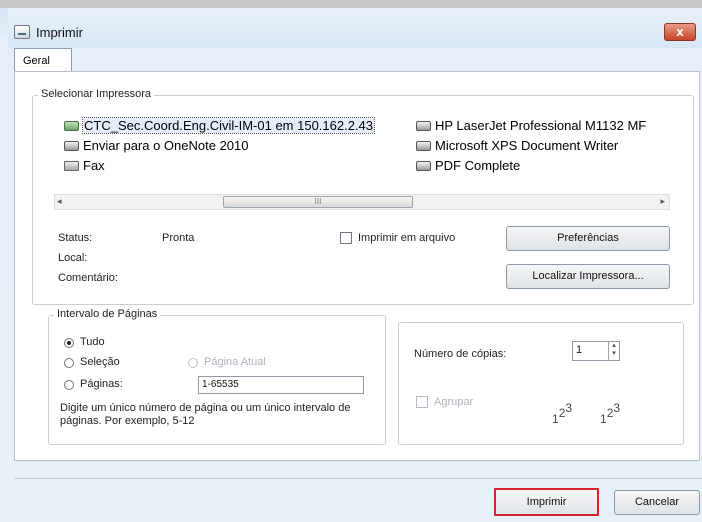 This screenshot has height=522, width=702. Describe the element at coordinates (59, 201) in the screenshot. I see `scroll-left-arrow-icon: ◂` at that location.